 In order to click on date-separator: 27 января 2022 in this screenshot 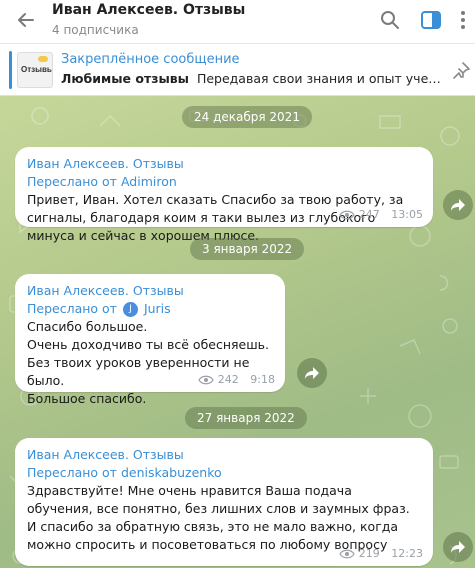, I will do `click(246, 418)`.